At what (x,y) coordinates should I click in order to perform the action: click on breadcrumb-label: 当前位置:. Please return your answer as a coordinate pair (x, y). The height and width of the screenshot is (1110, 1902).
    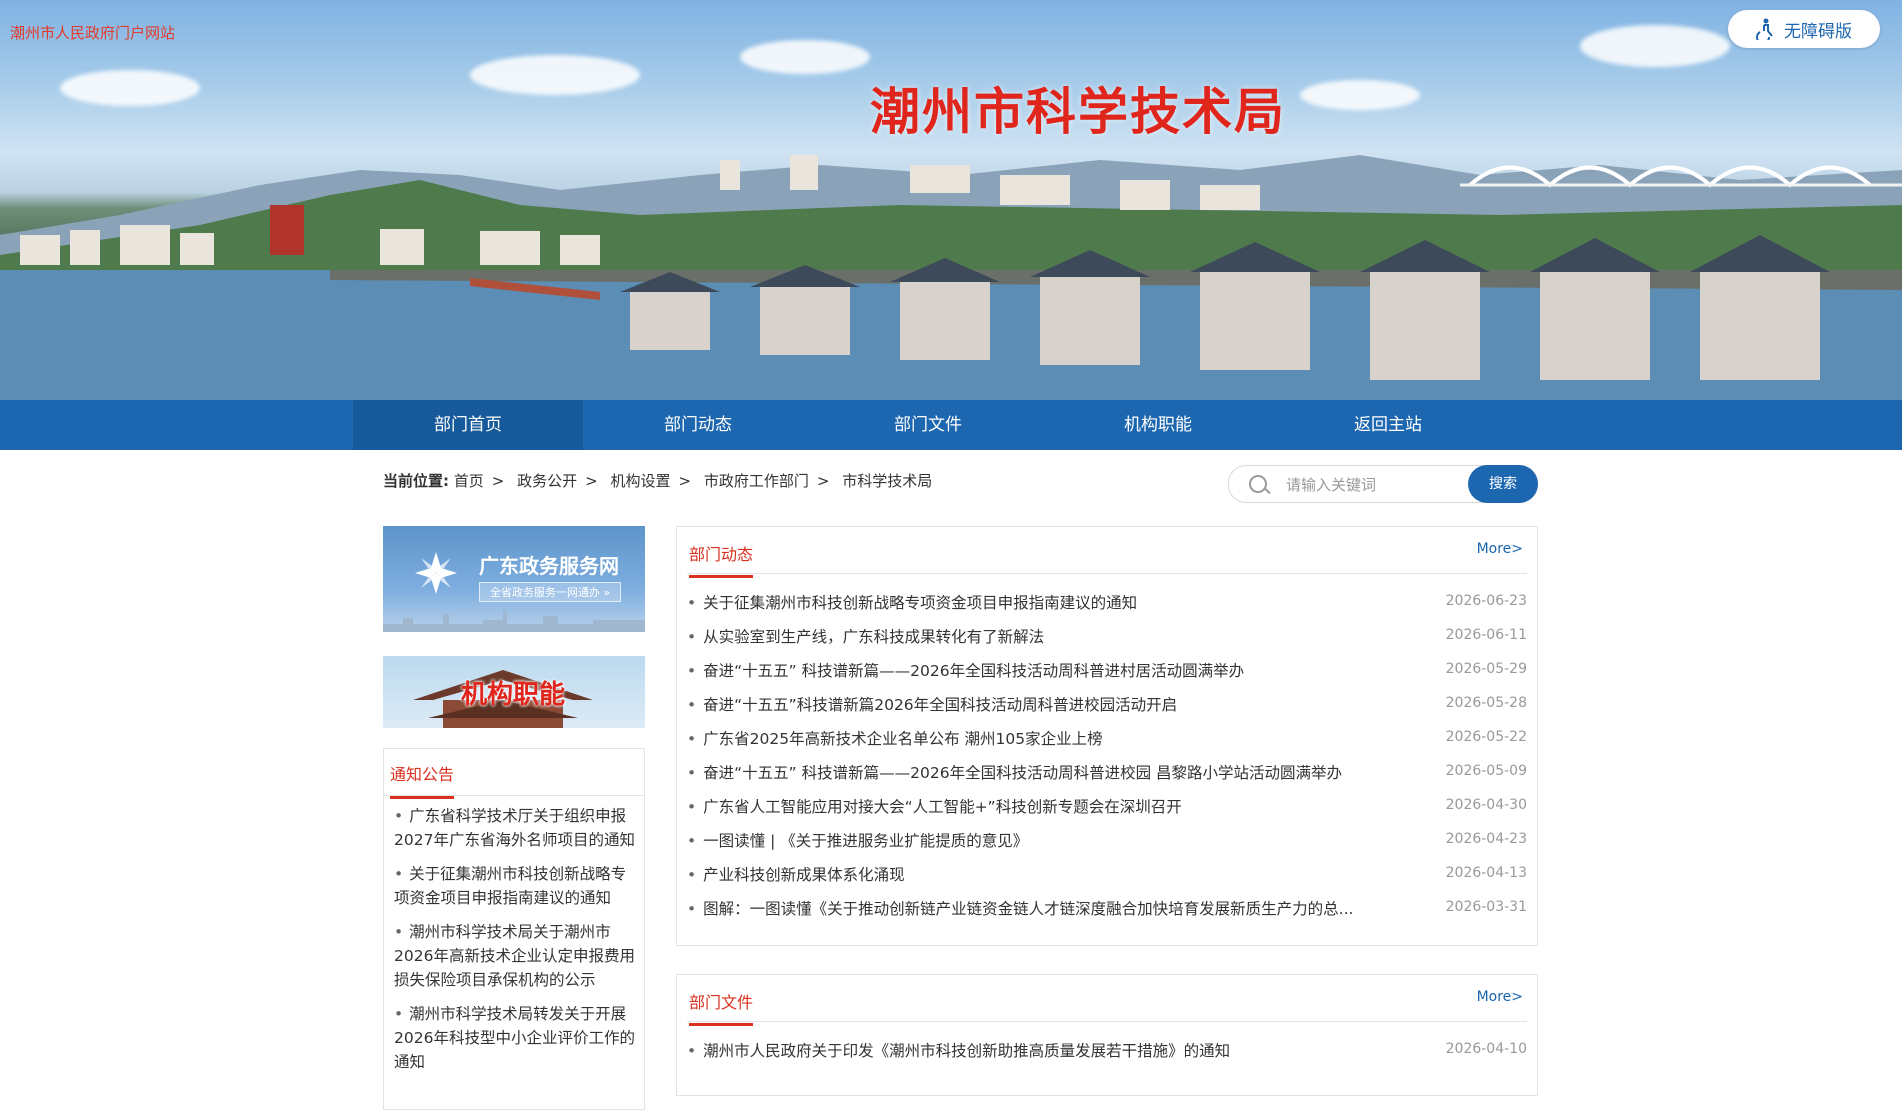
    Looking at the image, I should click on (416, 481).